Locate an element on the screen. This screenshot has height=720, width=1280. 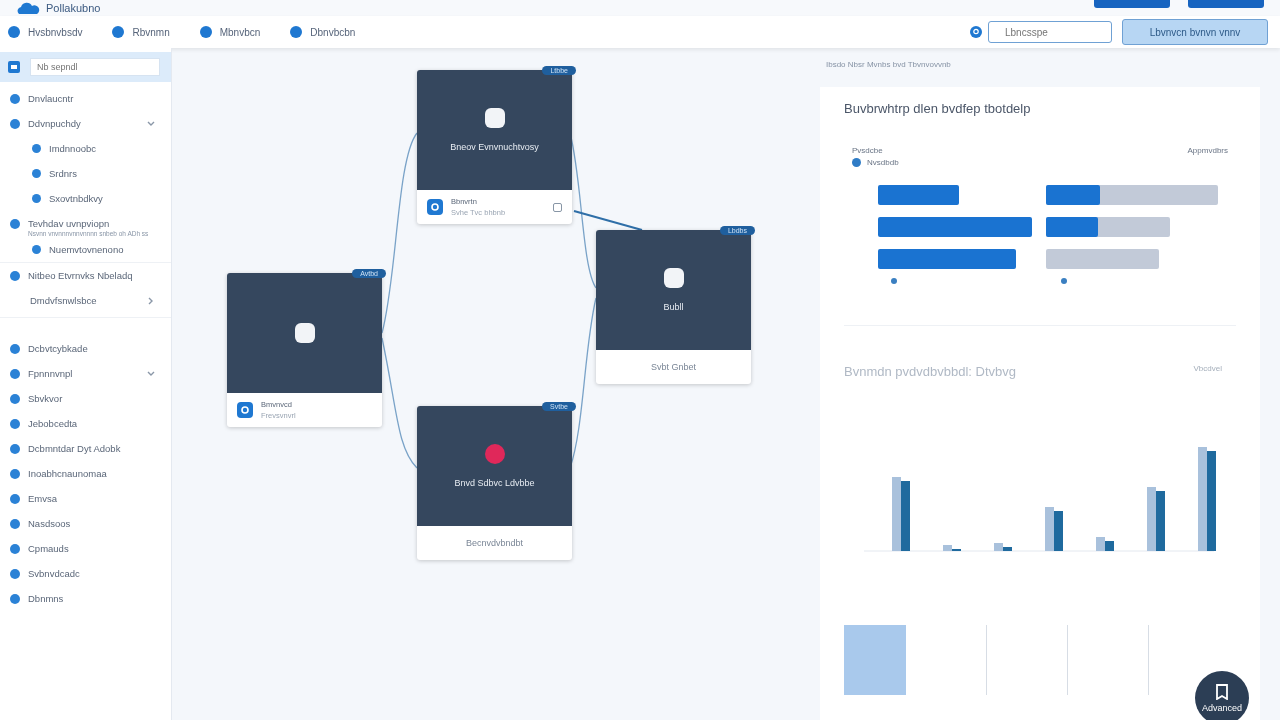
sidebar-item: Imdnnoobc is located at coordinates (72, 148).